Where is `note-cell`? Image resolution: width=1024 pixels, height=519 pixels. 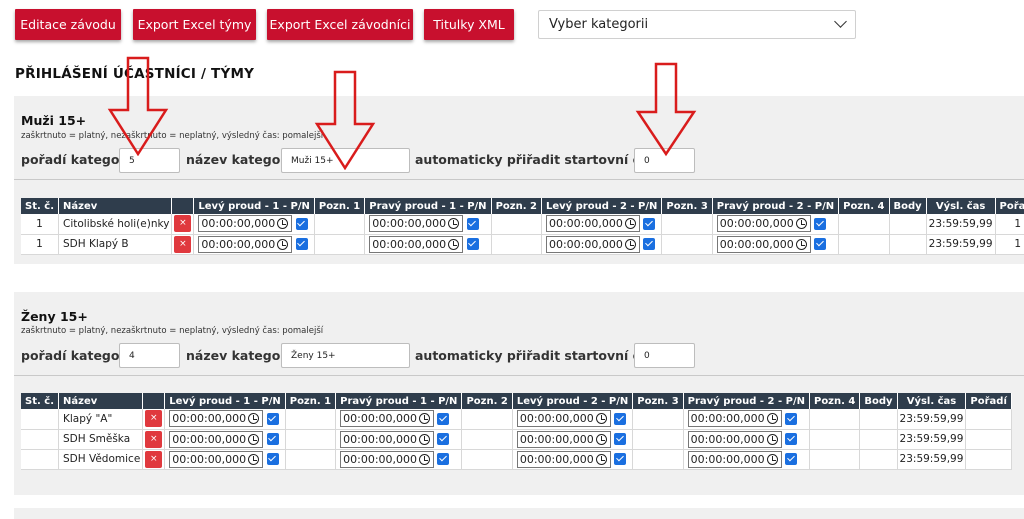 note-cell is located at coordinates (340, 244).